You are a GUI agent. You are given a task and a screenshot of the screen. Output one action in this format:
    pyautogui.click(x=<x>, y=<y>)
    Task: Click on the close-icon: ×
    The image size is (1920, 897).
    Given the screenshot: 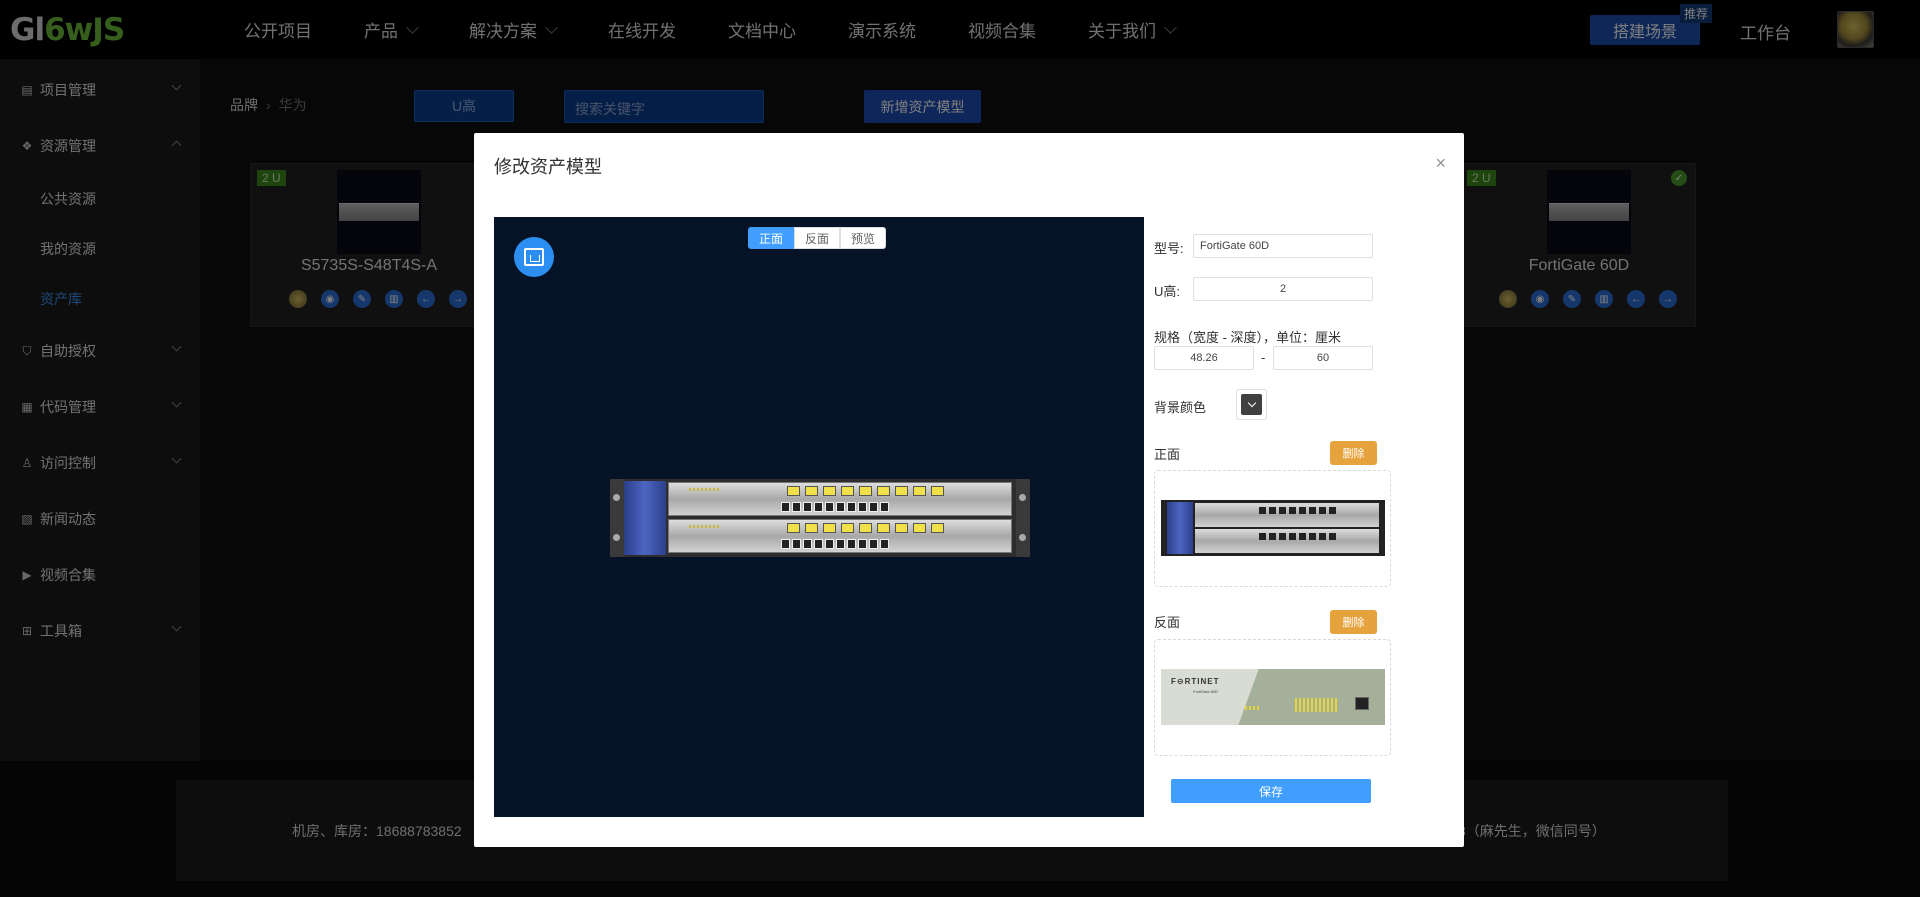 What is the action you would take?
    pyautogui.click(x=1440, y=163)
    